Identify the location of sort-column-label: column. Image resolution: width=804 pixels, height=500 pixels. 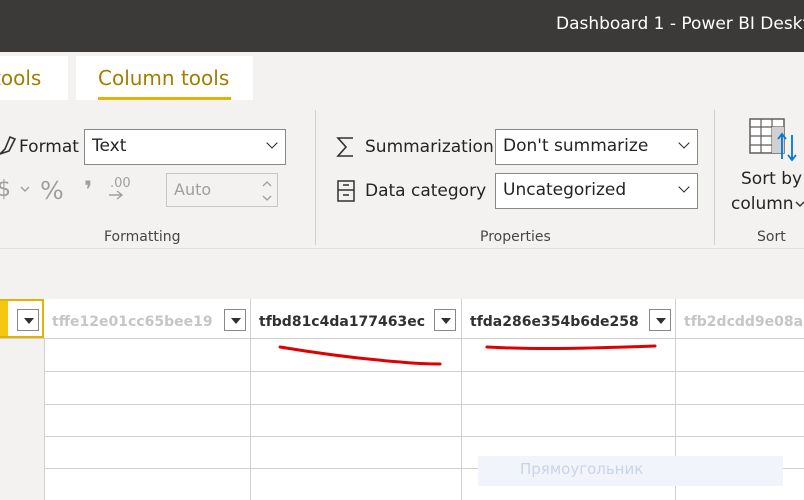
(762, 204).